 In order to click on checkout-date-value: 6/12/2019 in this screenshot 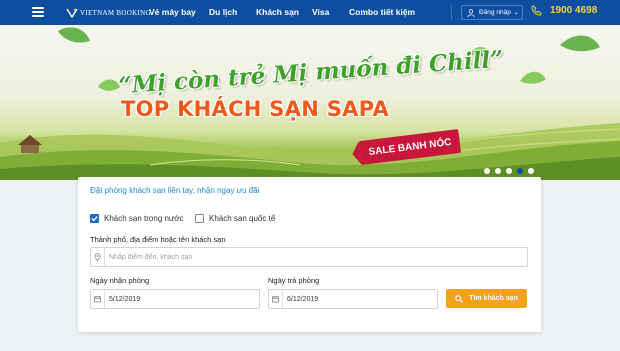, I will do `click(303, 299)`.